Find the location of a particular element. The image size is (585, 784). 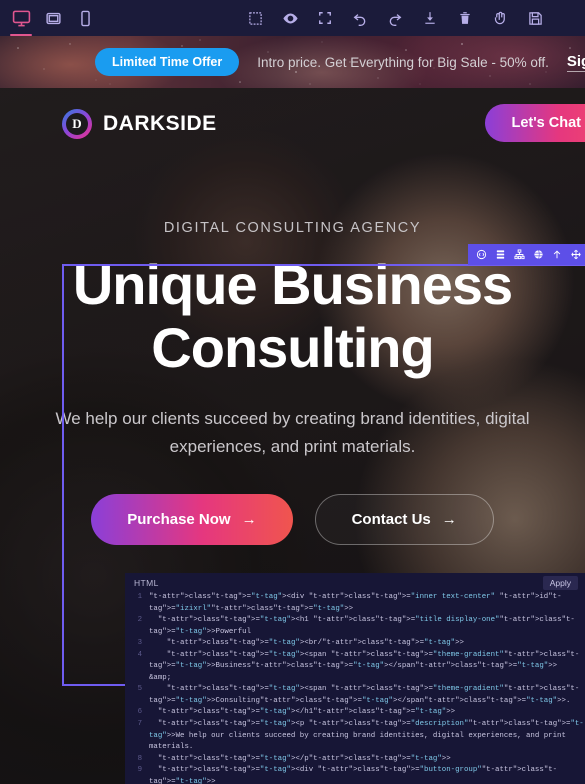

device-switcher is located at coordinates (50, 20).